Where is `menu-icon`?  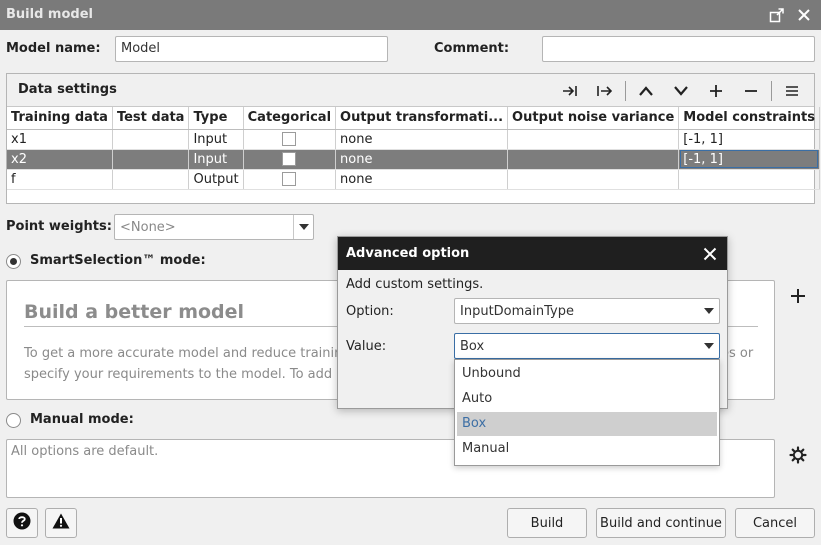 menu-icon is located at coordinates (792, 91).